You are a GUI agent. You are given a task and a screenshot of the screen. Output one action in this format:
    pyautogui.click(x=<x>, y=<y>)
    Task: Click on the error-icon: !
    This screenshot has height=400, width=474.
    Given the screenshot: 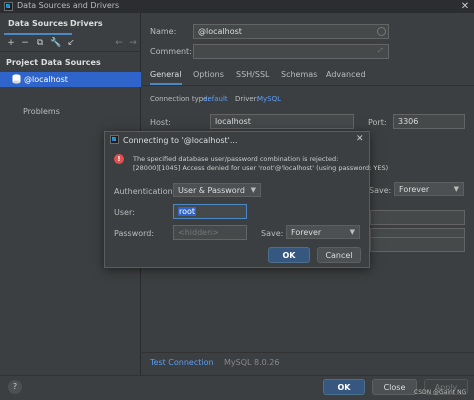 What is the action you would take?
    pyautogui.click(x=119, y=159)
    